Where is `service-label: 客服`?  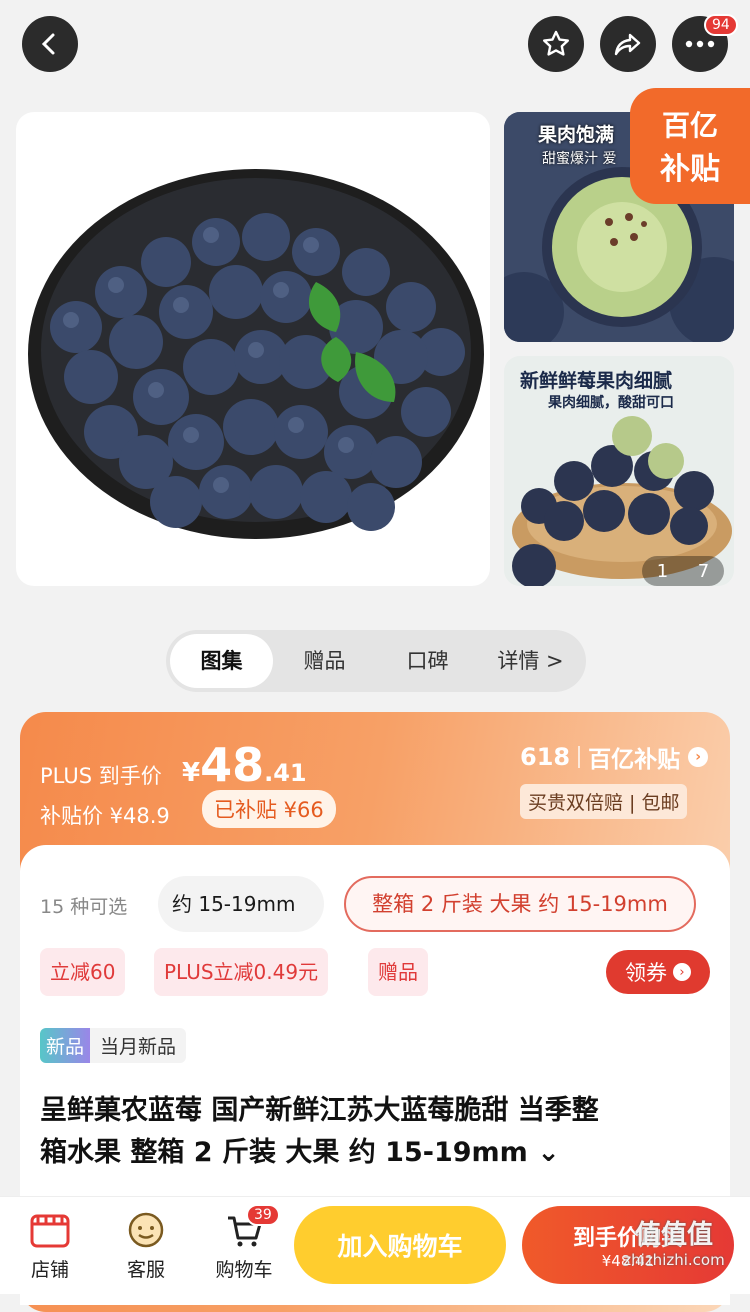
service-label: 客服 is located at coordinates (145, 1270).